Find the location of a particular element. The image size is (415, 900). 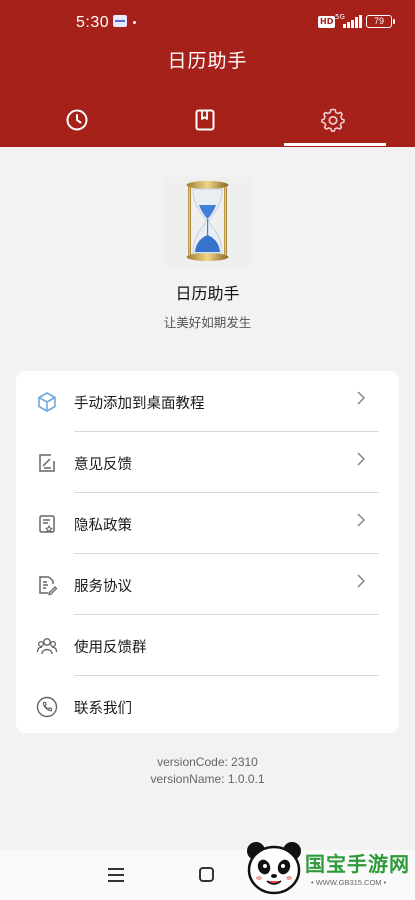

watermark: 国宝手游网 • WWW.GB315.COM • is located at coordinates (324, 869).